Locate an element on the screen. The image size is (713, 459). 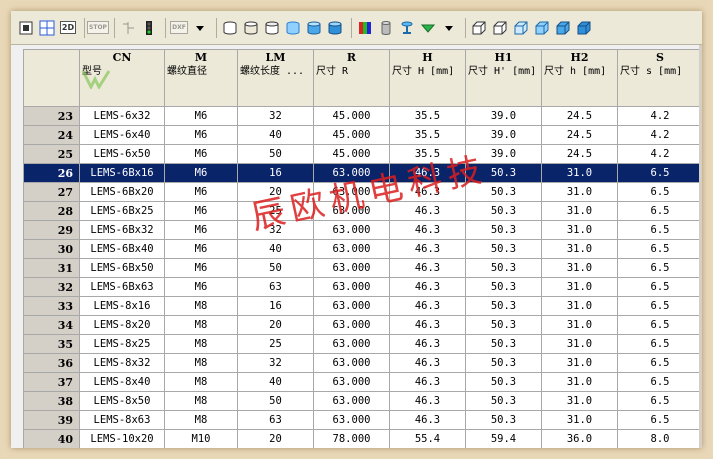
table-cell: 40 is located at coordinates (275, 249).